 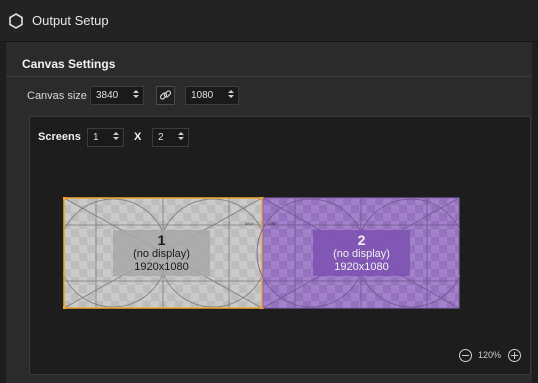 I want to click on zoom-out-icon, so click(x=465, y=355).